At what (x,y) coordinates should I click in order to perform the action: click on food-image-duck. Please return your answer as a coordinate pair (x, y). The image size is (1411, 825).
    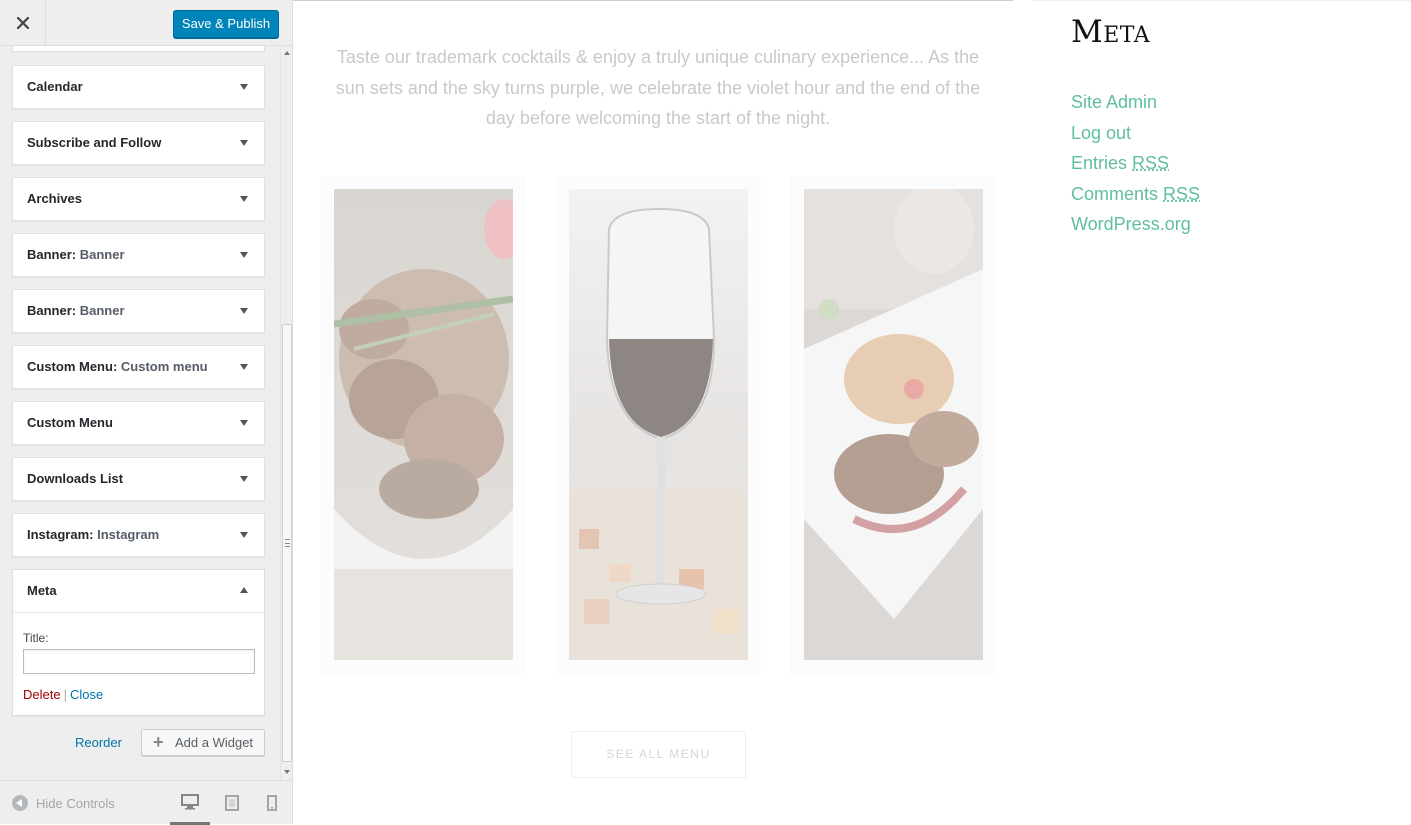
    Looking at the image, I should click on (893, 424).